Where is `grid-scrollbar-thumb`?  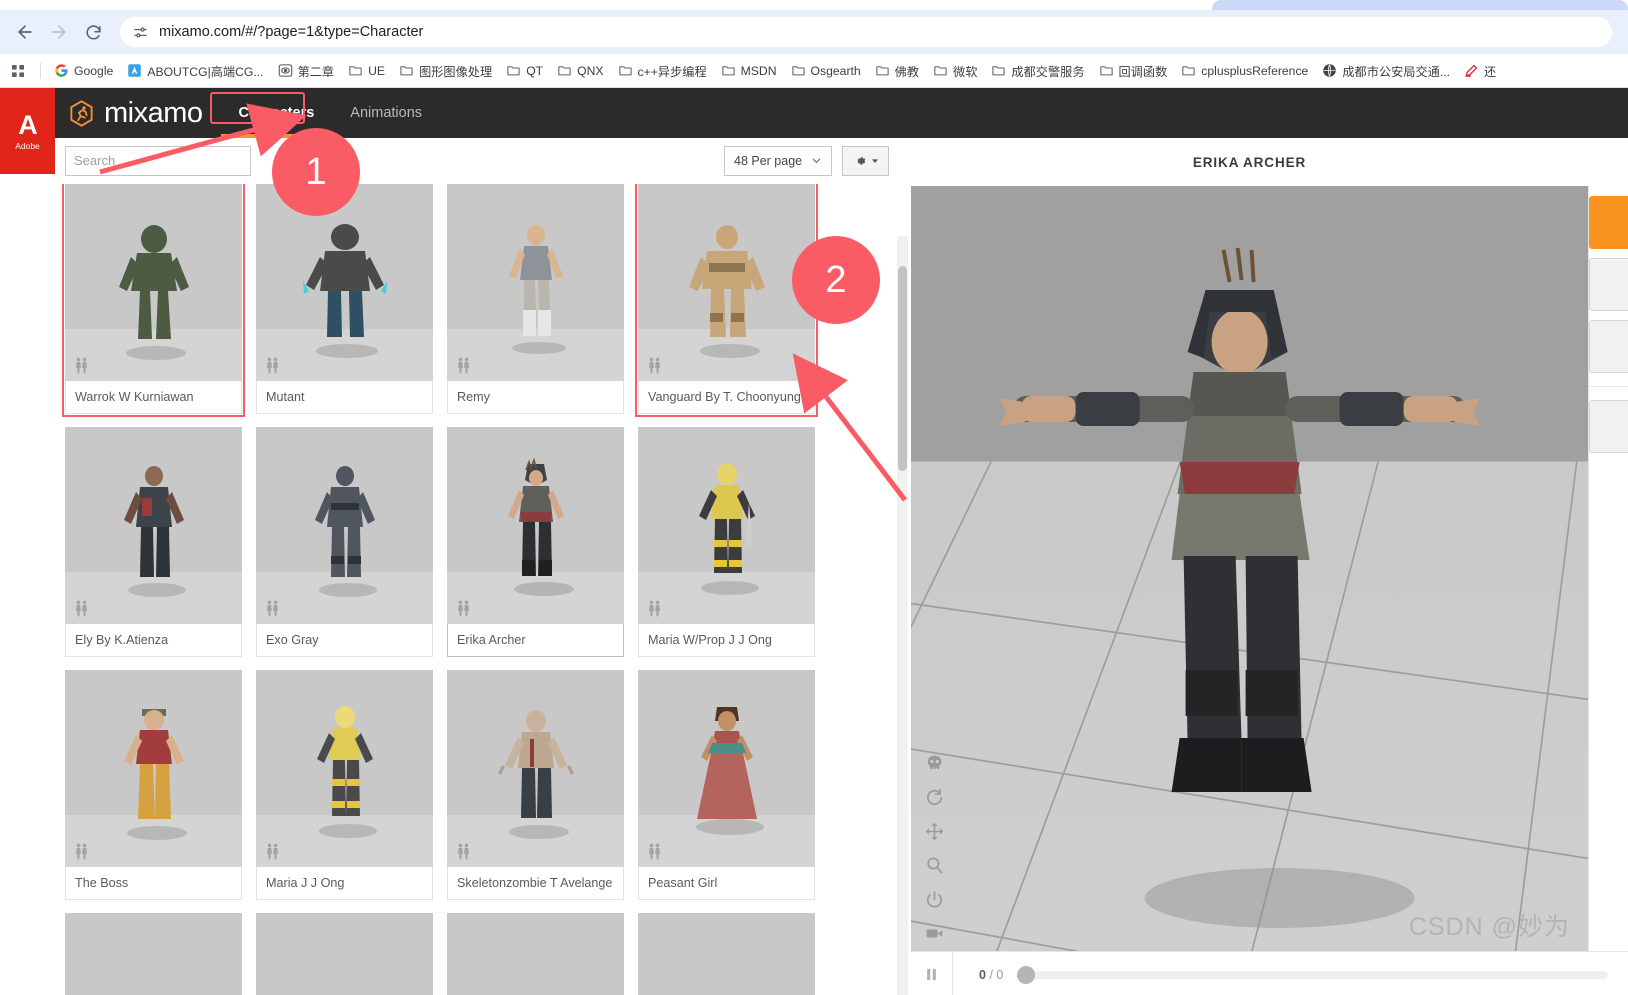 grid-scrollbar-thumb is located at coordinates (902, 368).